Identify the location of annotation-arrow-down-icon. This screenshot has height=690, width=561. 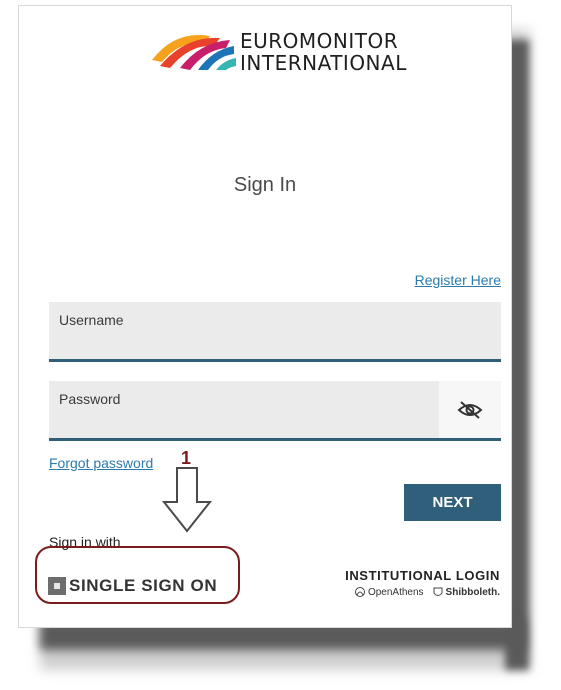
(187, 500).